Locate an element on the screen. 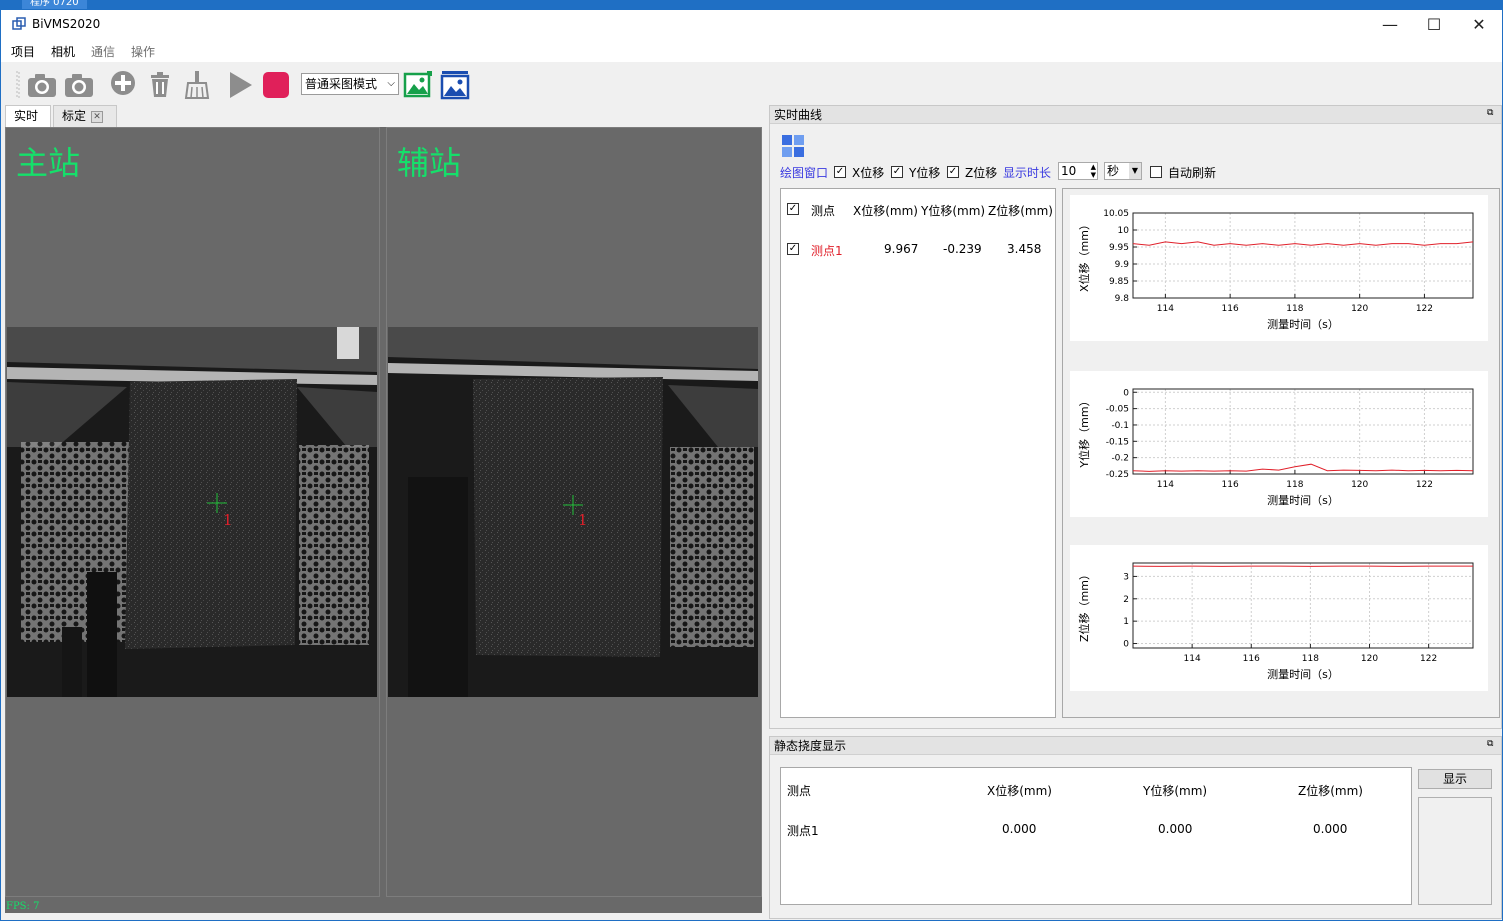  delete-icon is located at coordinates (160, 85).